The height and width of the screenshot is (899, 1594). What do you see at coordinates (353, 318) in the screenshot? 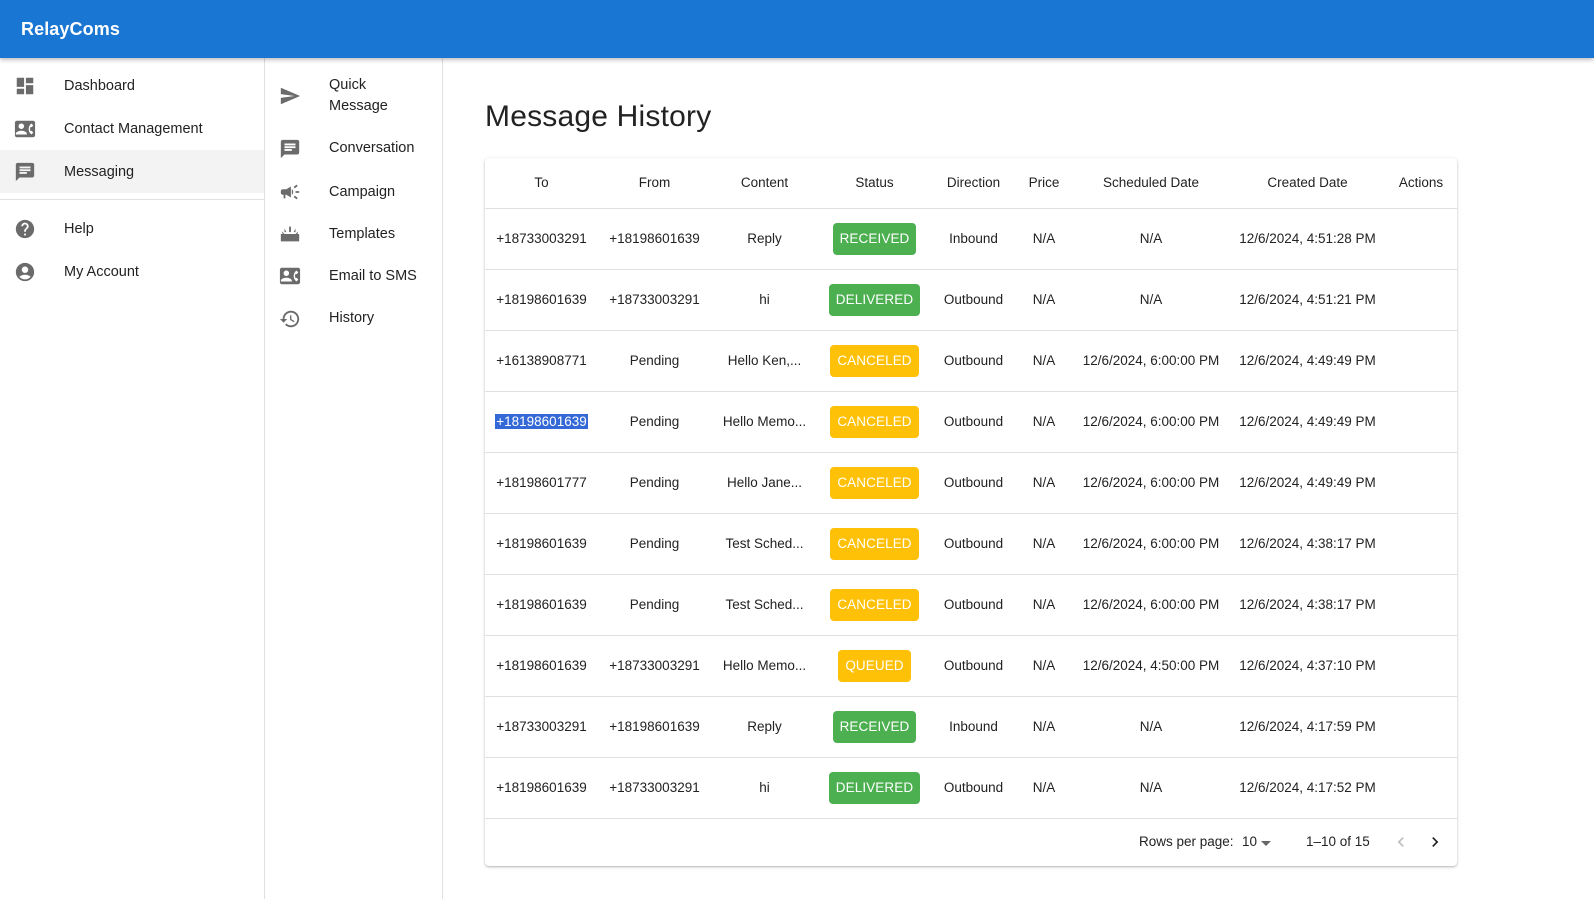
I see `subnav-item-history: History` at bounding box center [353, 318].